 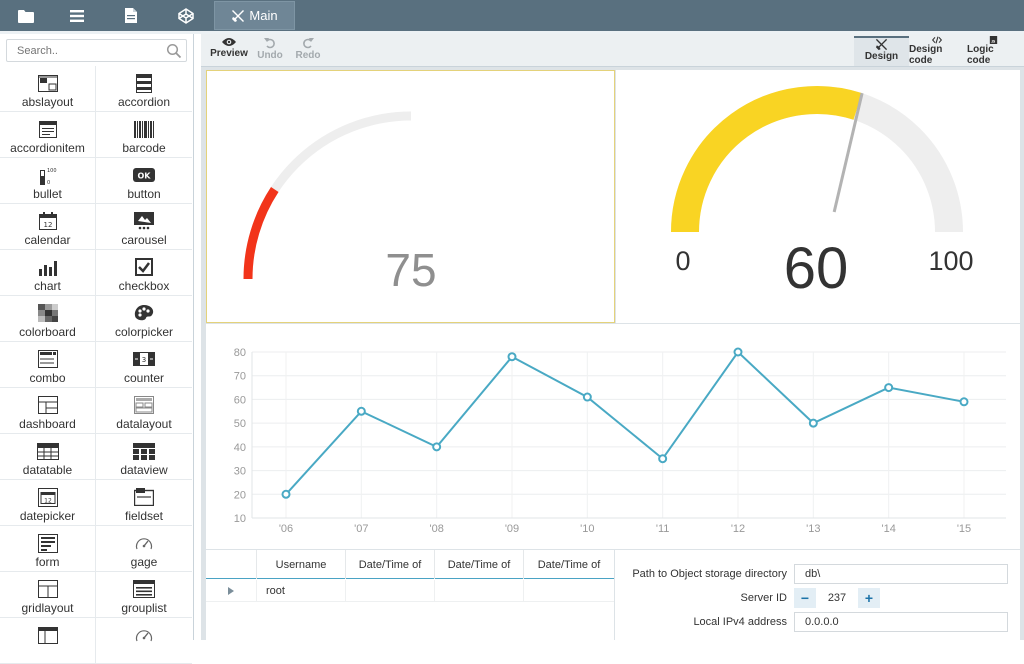 I want to click on palette-item-carousel: carousel, so click(x=144, y=227).